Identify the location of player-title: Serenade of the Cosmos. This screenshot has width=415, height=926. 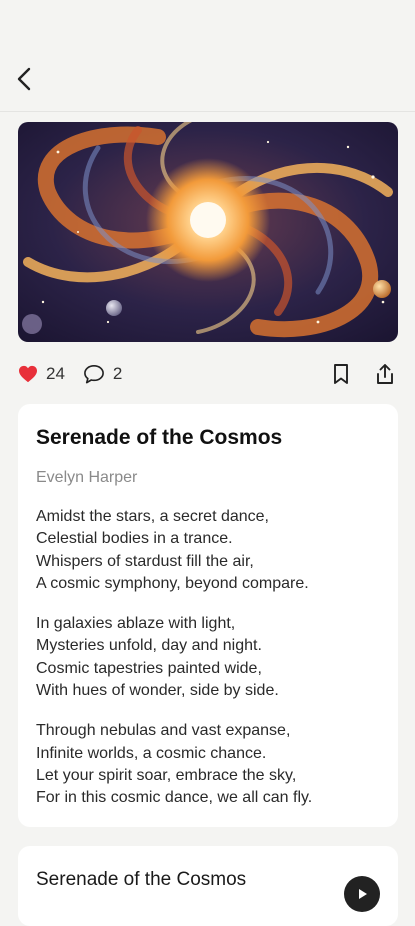
(141, 879).